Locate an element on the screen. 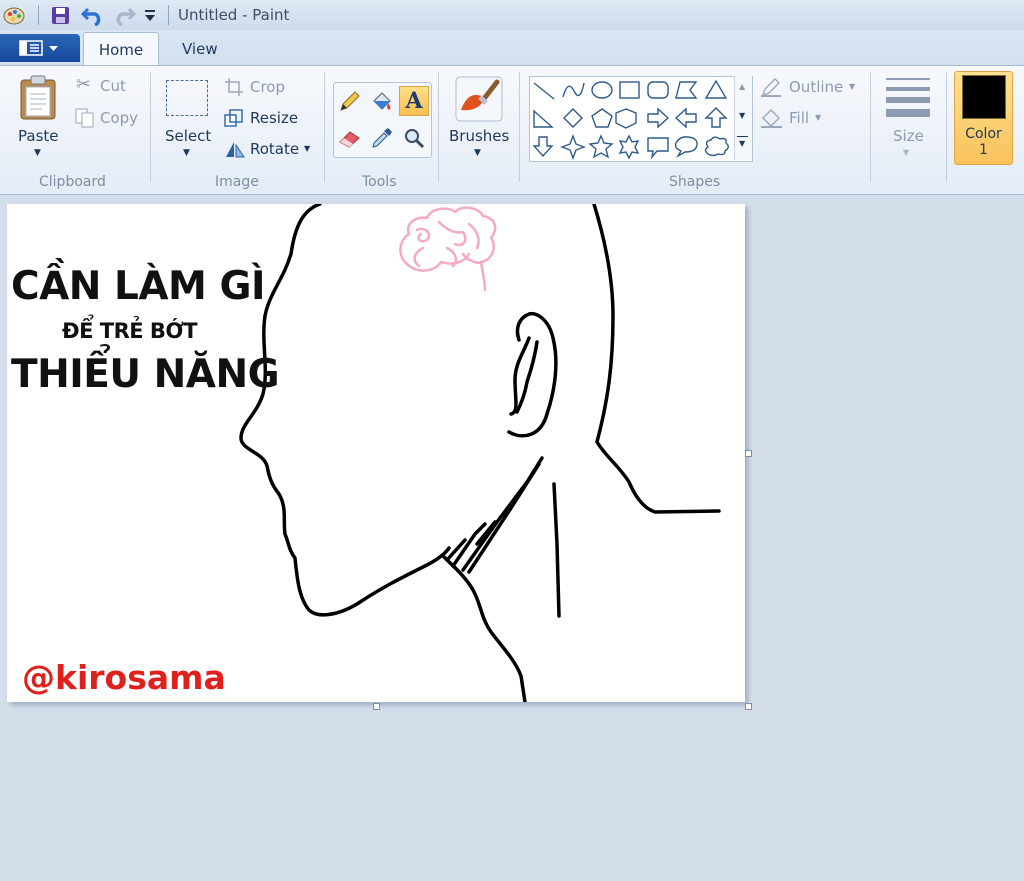 The image size is (1024, 881). pencil-icon is located at coordinates (350, 101).